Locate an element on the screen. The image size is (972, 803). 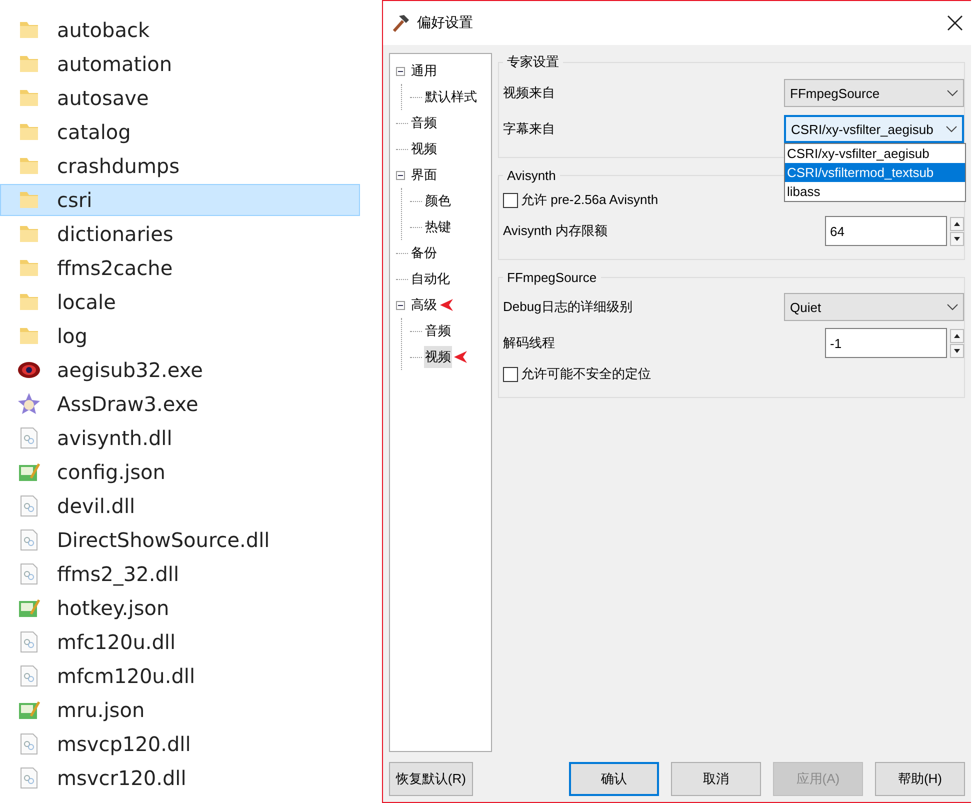
field-label: Debug日志的详细级别 is located at coordinates (567, 307).